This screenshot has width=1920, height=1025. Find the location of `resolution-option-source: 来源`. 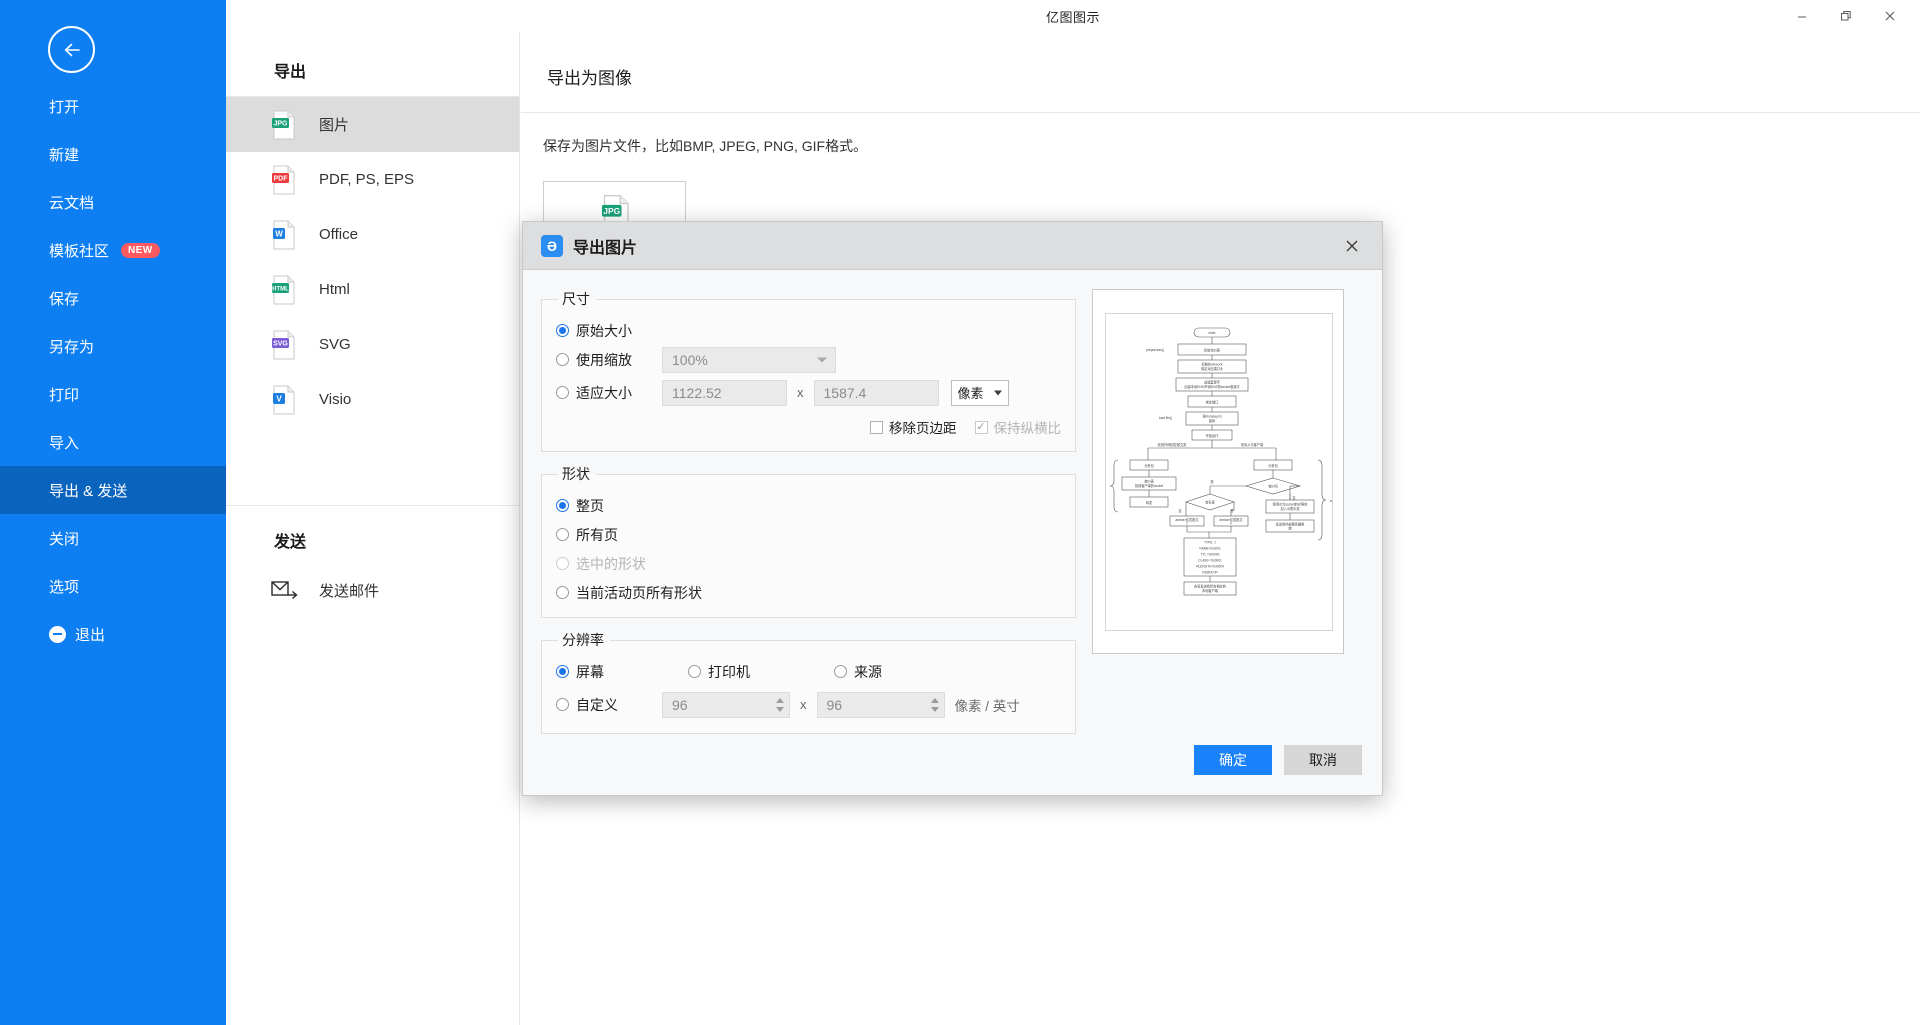

resolution-option-source: 来源 is located at coordinates (858, 672).